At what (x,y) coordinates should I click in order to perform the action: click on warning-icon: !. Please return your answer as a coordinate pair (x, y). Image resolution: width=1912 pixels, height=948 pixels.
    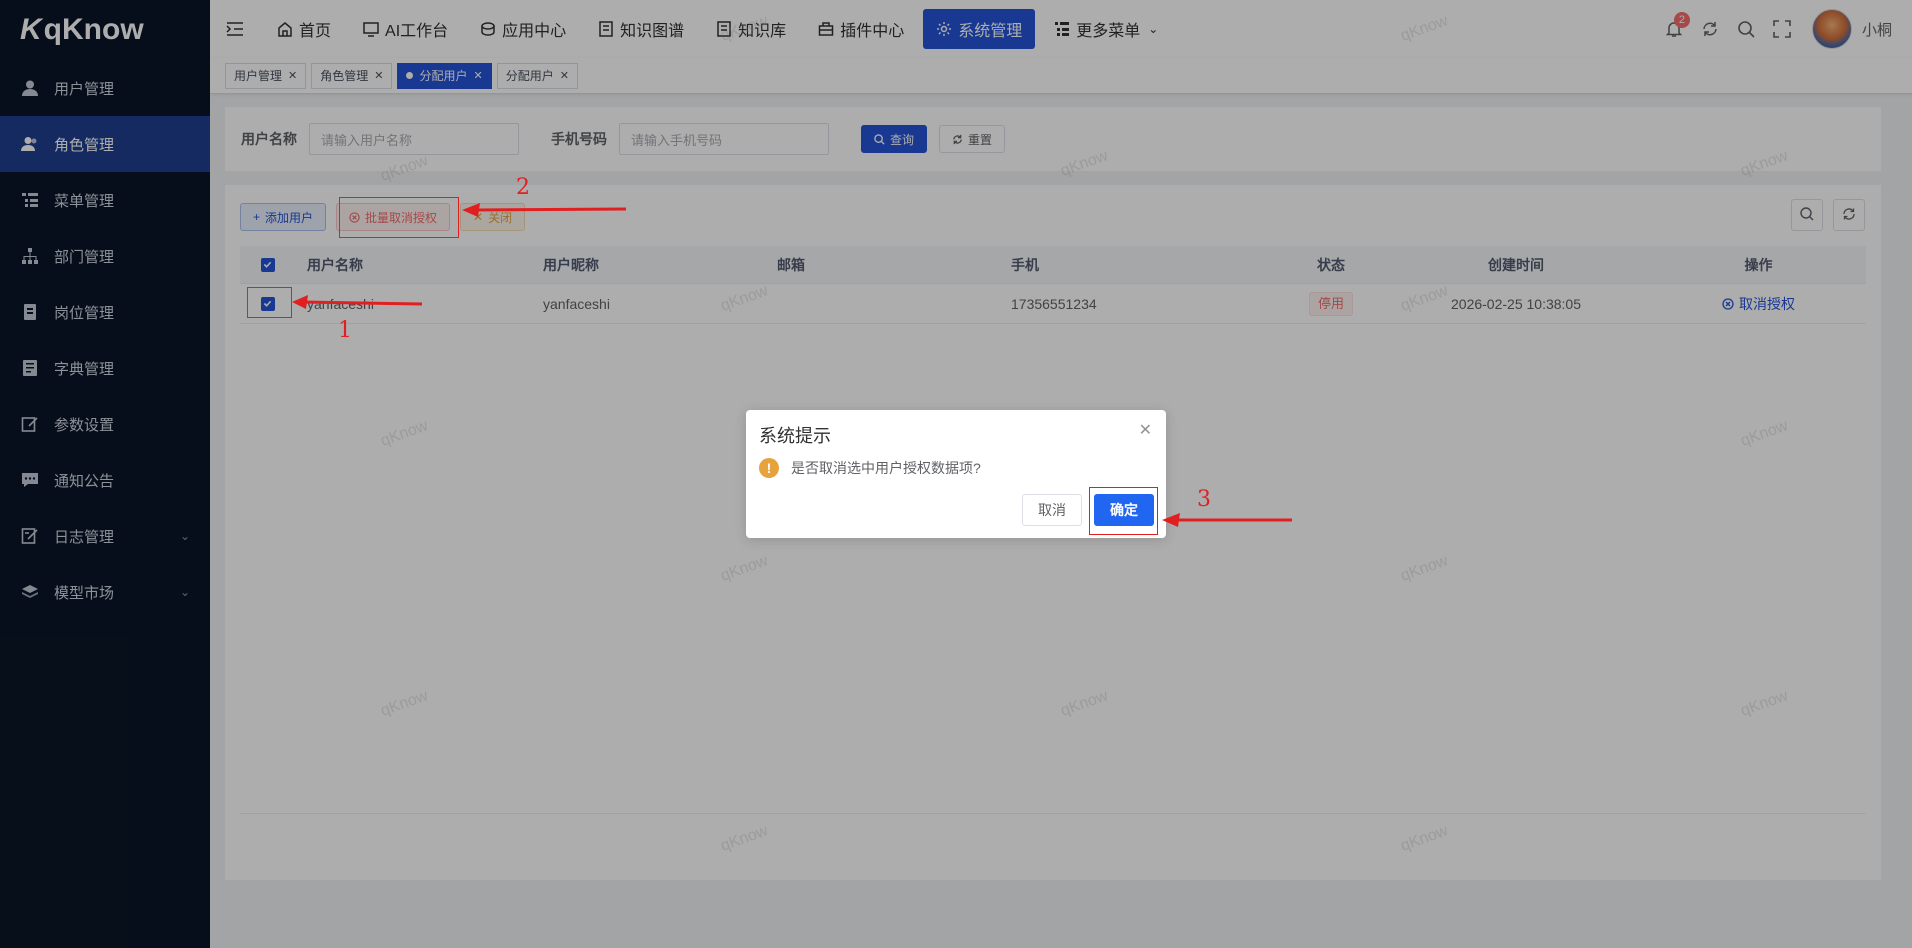
    Looking at the image, I should click on (769, 468).